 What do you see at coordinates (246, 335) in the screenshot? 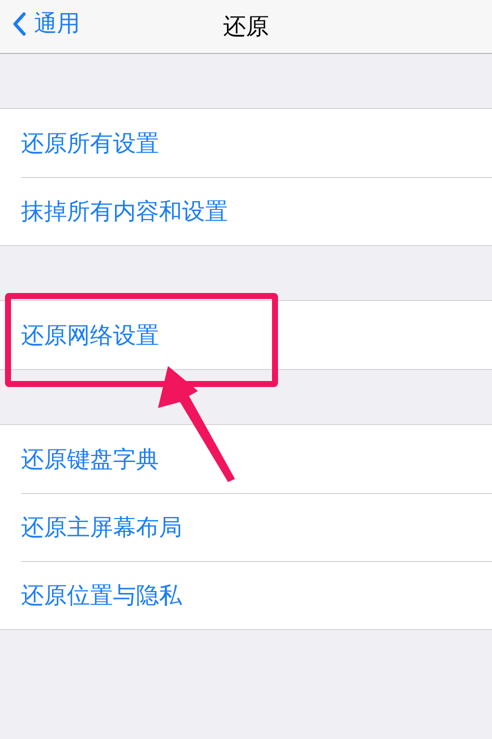
I see `settings-row: 还原网络设置` at bounding box center [246, 335].